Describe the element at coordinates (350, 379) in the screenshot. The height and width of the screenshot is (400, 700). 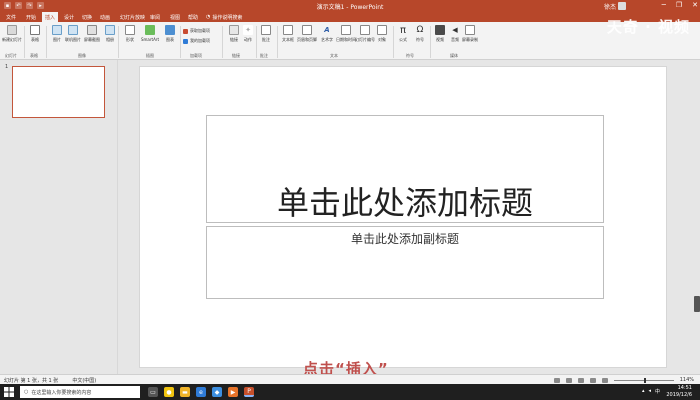
I see `status-bar: 幻灯片 第 1 张，共 1 张 中文(中国) 114%` at that location.